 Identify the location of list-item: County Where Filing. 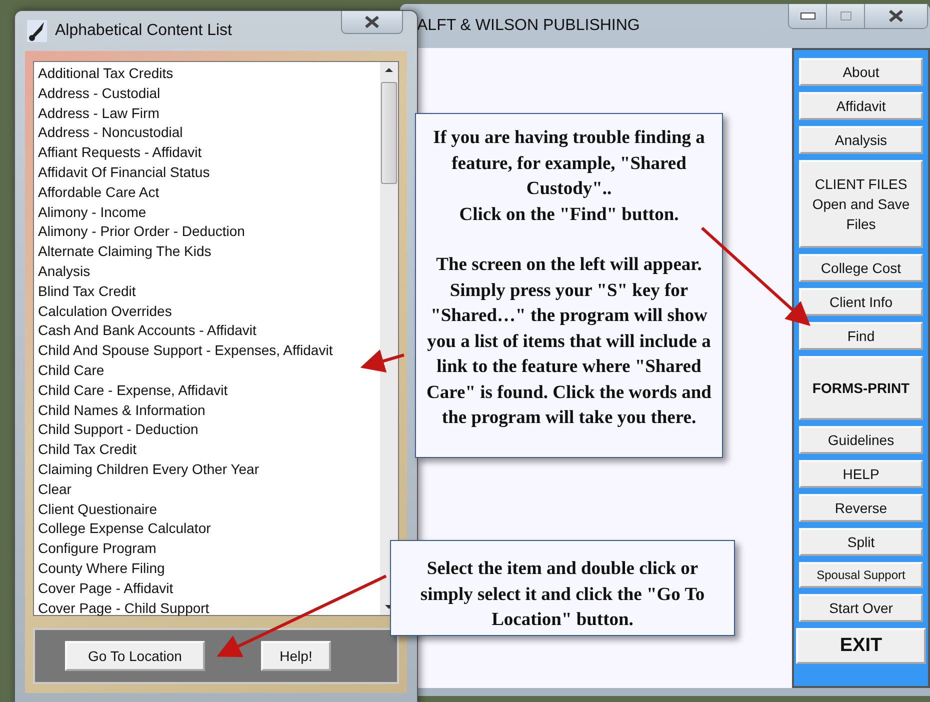
(209, 568).